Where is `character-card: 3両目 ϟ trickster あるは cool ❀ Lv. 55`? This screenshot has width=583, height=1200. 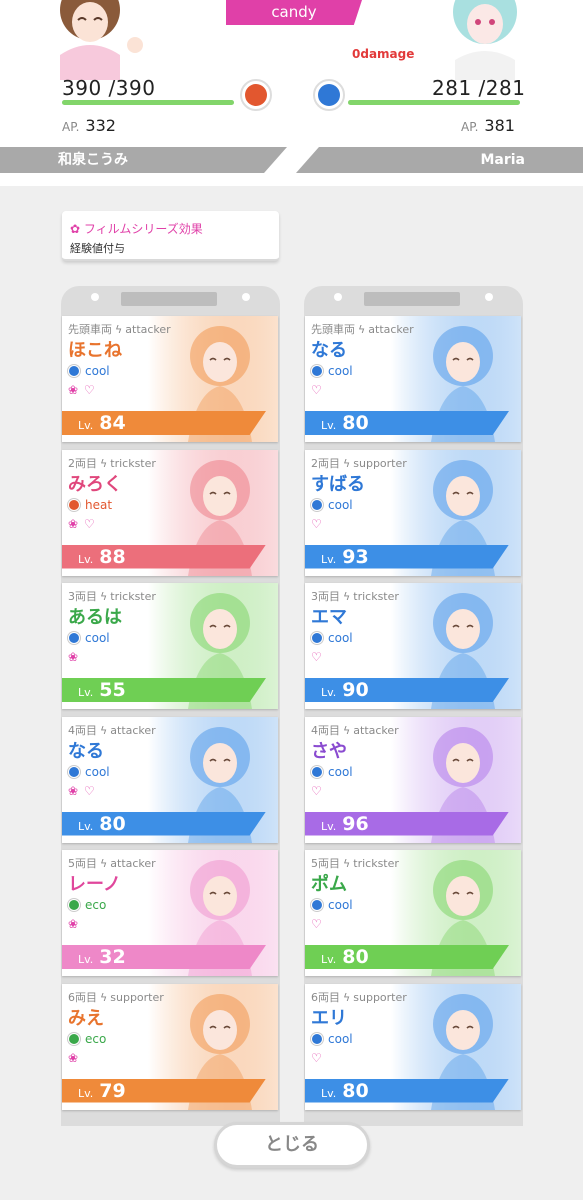
character-card: 3両目 ϟ trickster あるは cool ❀ Lv. 55 is located at coordinates (170, 646).